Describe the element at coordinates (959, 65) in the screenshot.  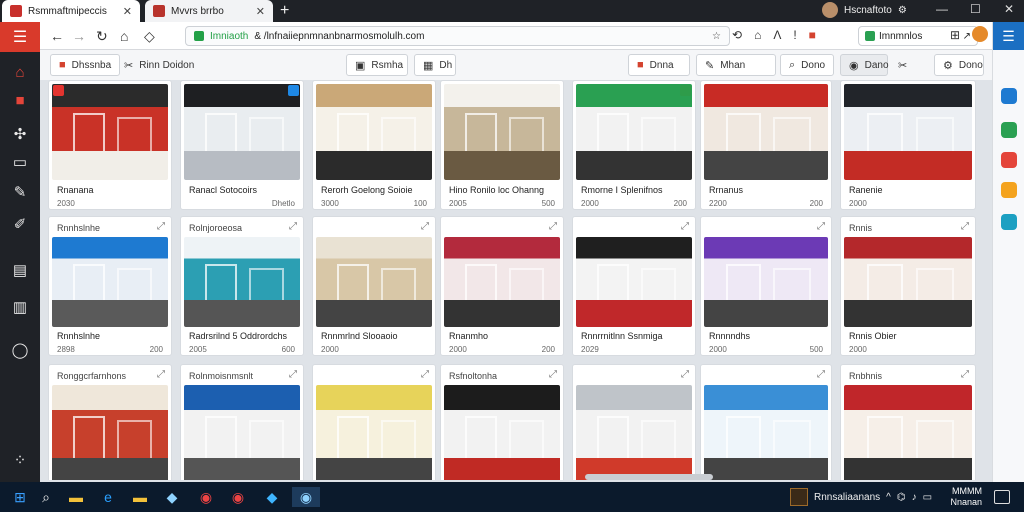
I see `toolbar-button: ⚙ Dono` at that location.